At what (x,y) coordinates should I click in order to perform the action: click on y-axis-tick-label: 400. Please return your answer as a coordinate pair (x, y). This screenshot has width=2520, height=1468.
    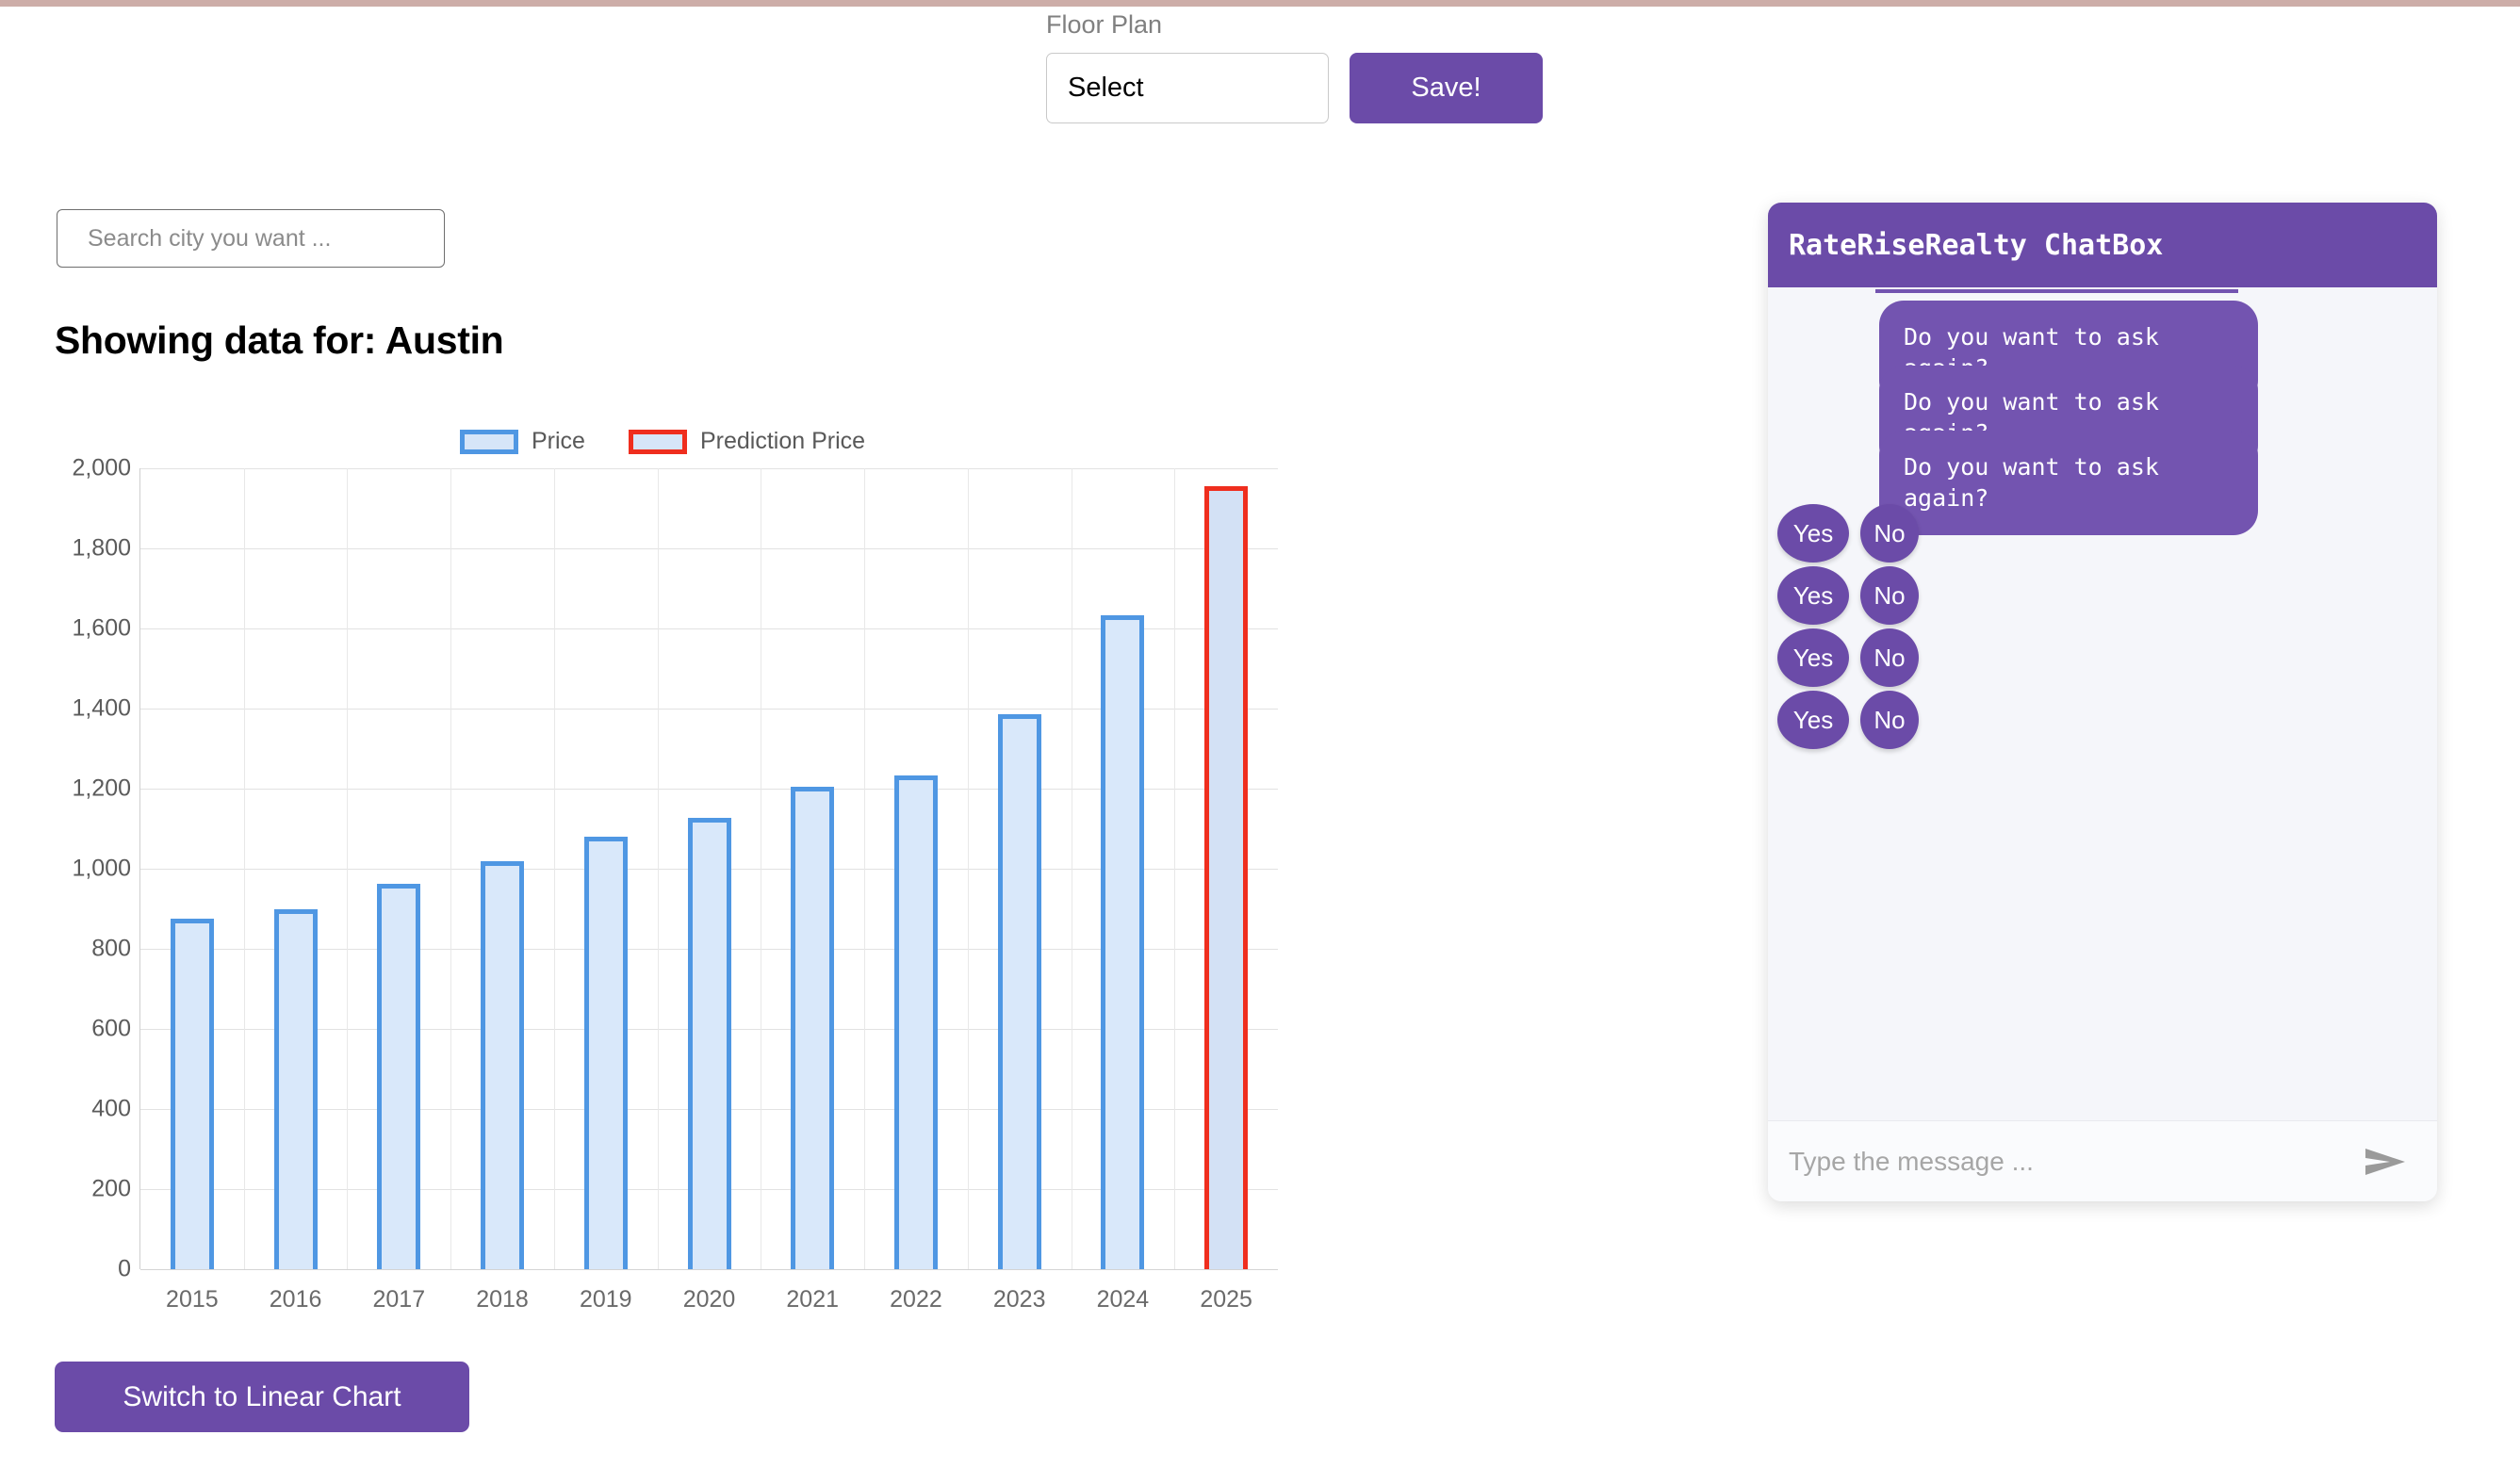
    Looking at the image, I should click on (111, 1108).